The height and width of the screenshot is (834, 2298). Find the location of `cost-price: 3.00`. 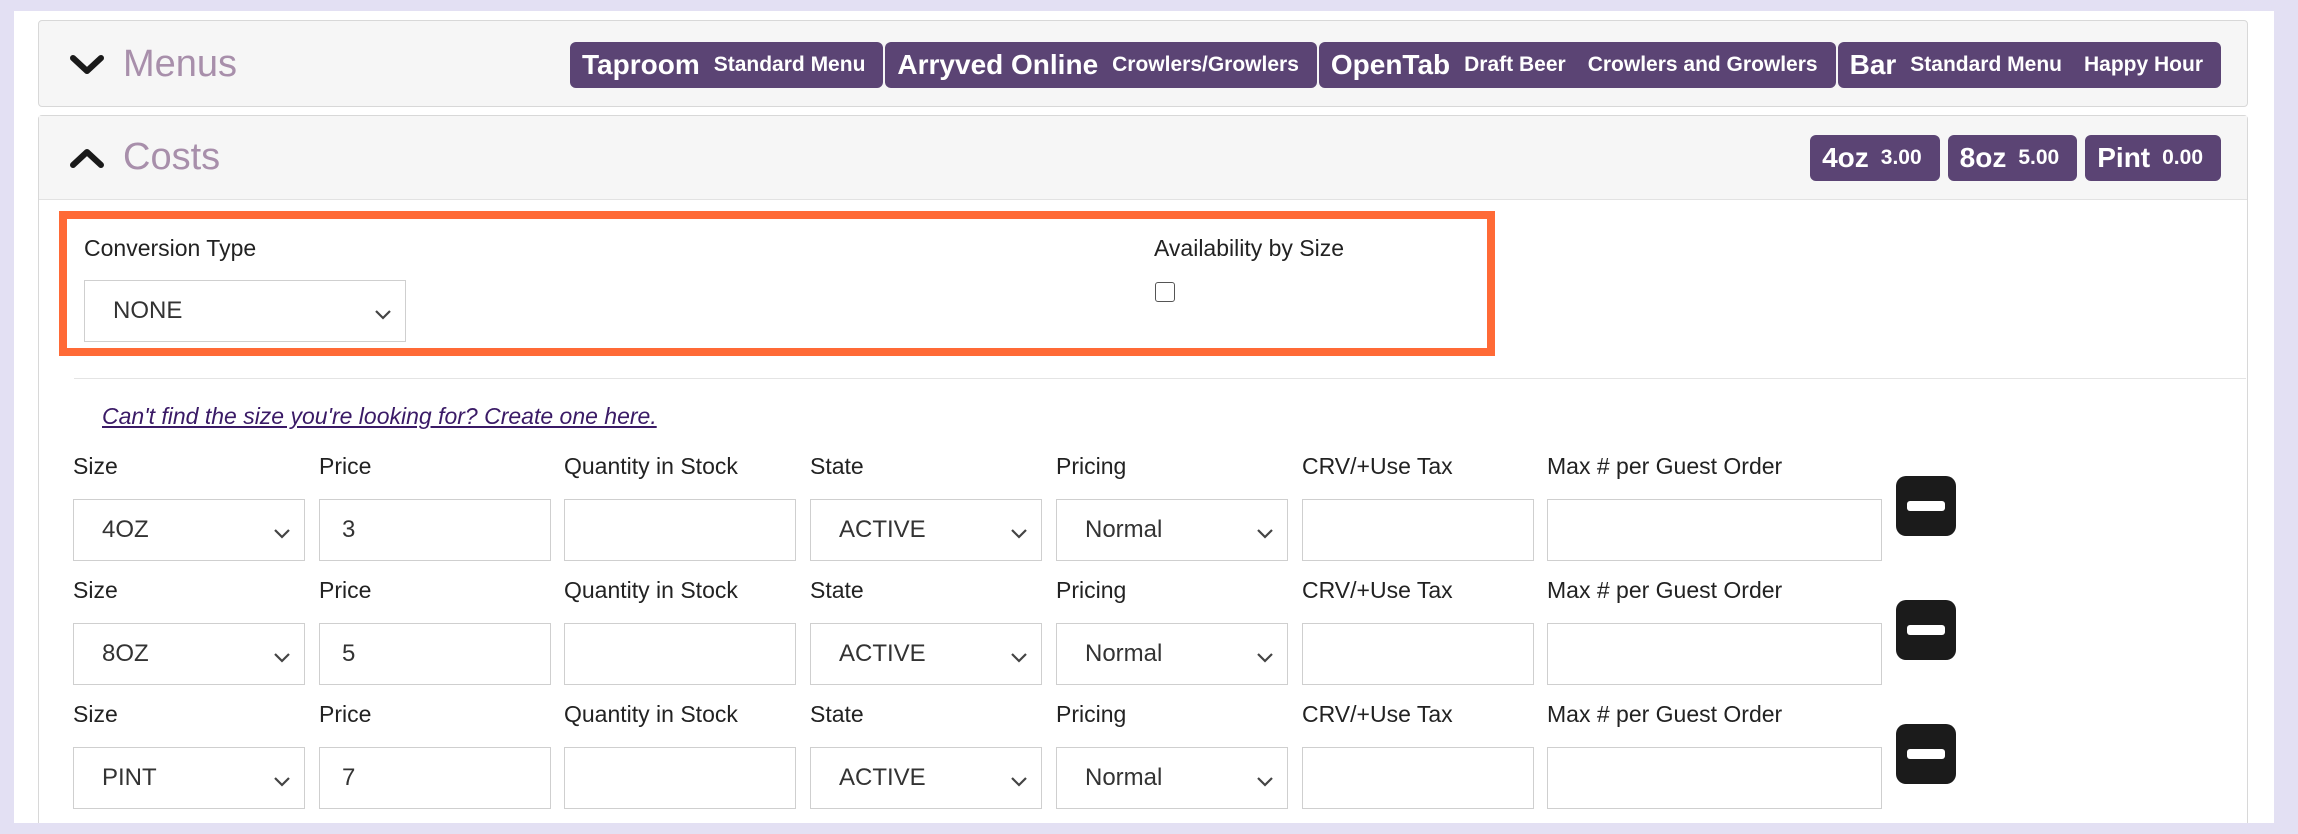

cost-price: 3.00 is located at coordinates (1901, 157).